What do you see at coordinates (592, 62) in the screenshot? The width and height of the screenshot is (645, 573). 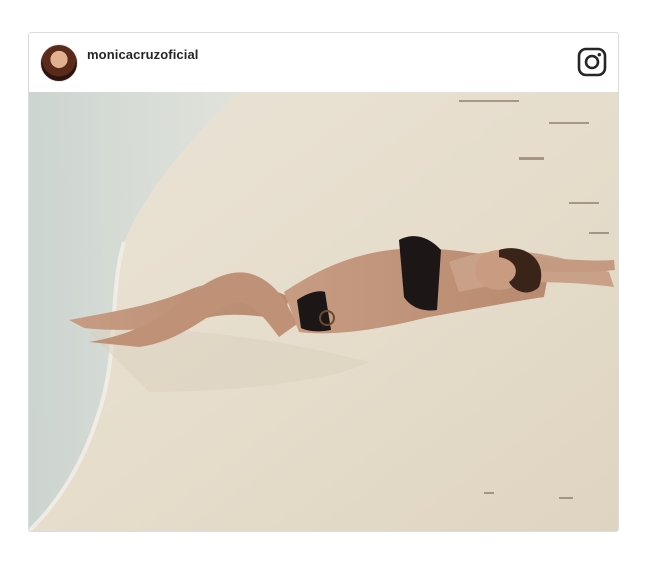 I see `instagram-icon` at bounding box center [592, 62].